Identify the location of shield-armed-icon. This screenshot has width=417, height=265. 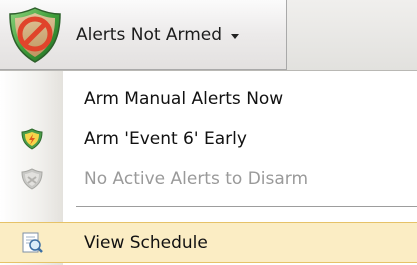
(31, 139).